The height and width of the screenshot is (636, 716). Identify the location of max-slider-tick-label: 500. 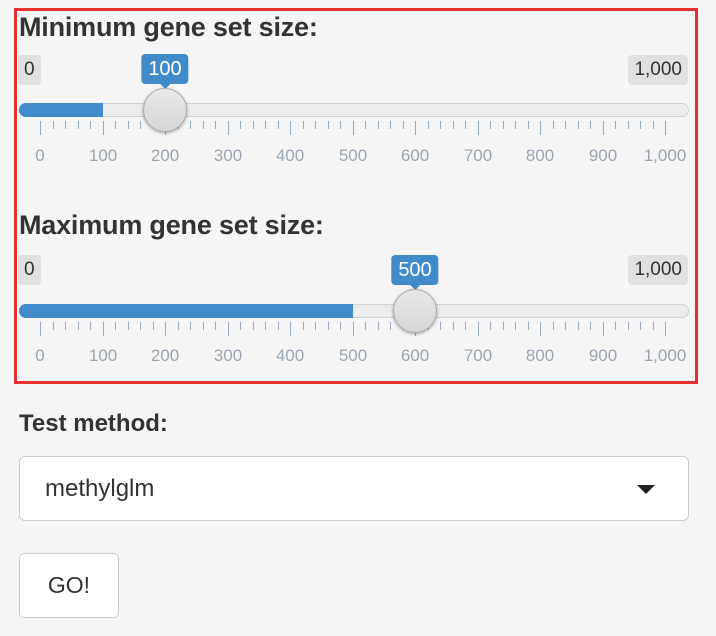
(353, 355).